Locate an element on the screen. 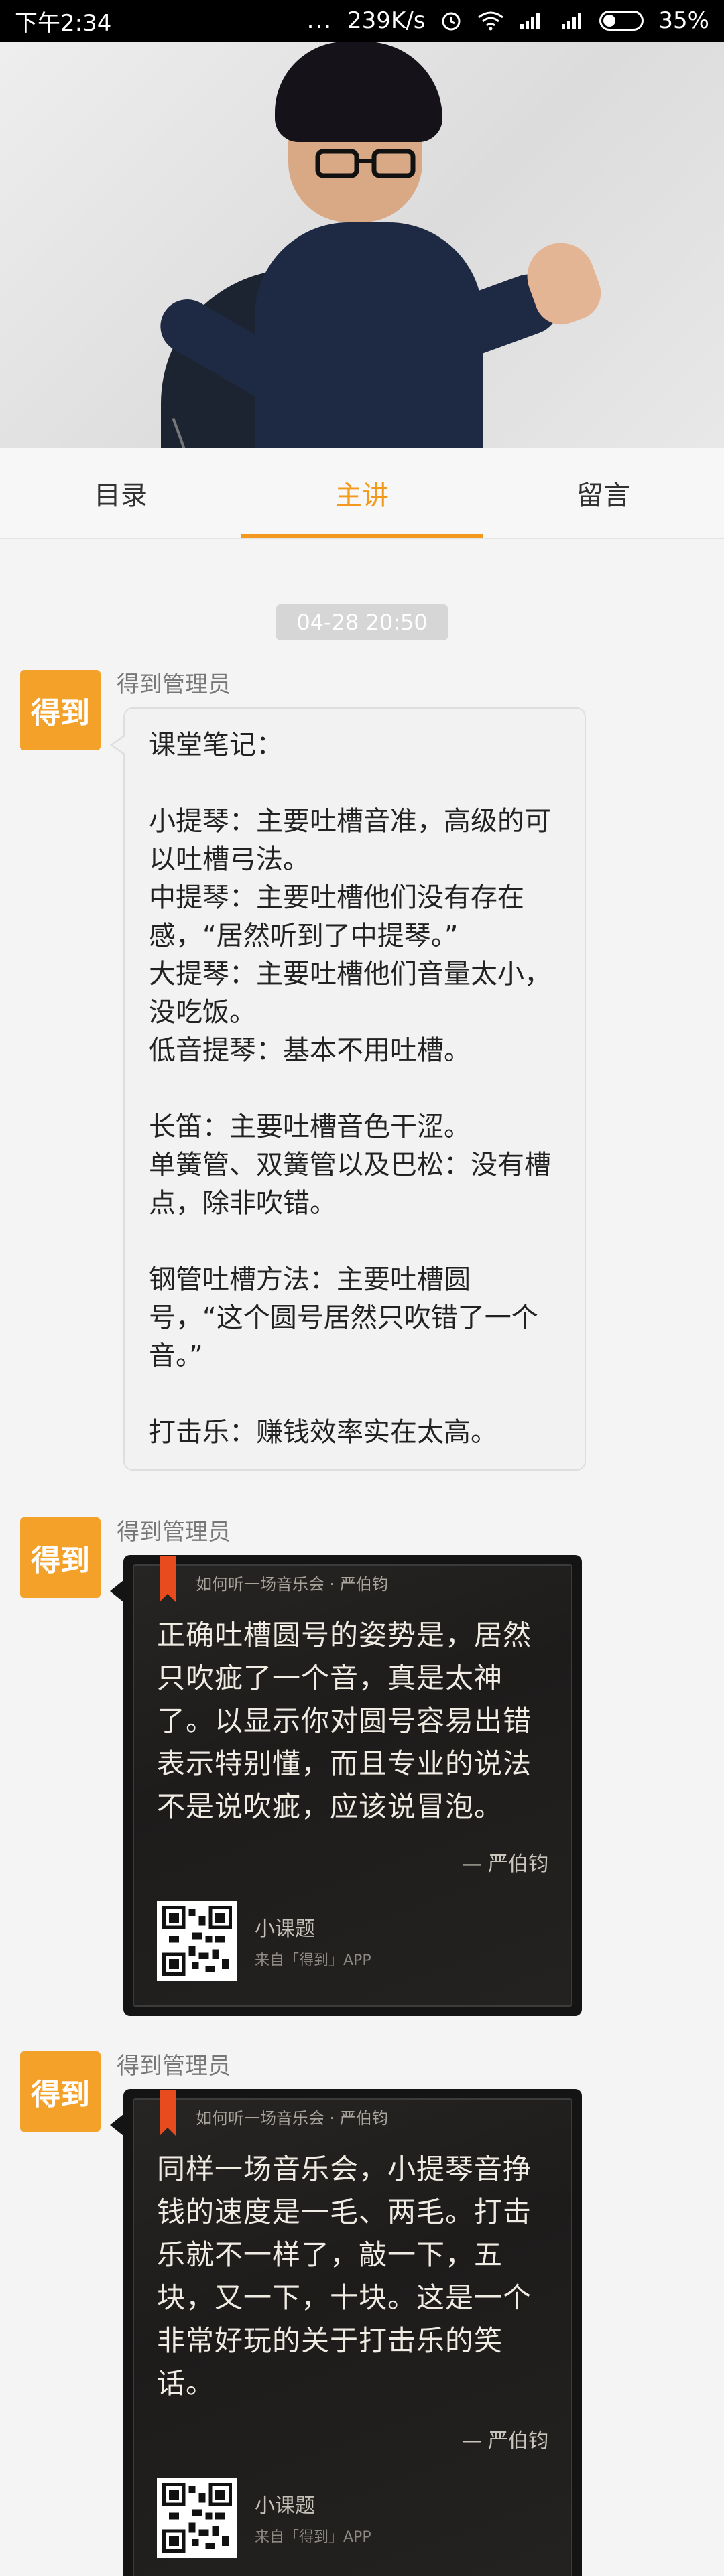 The height and width of the screenshot is (2576, 724). network-speed: 239K/s is located at coordinates (387, 20).